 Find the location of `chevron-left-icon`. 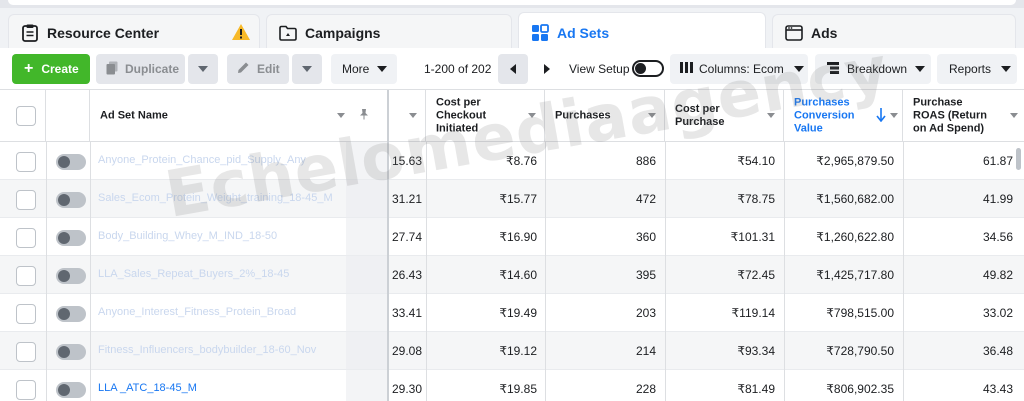

chevron-left-icon is located at coordinates (513, 69).